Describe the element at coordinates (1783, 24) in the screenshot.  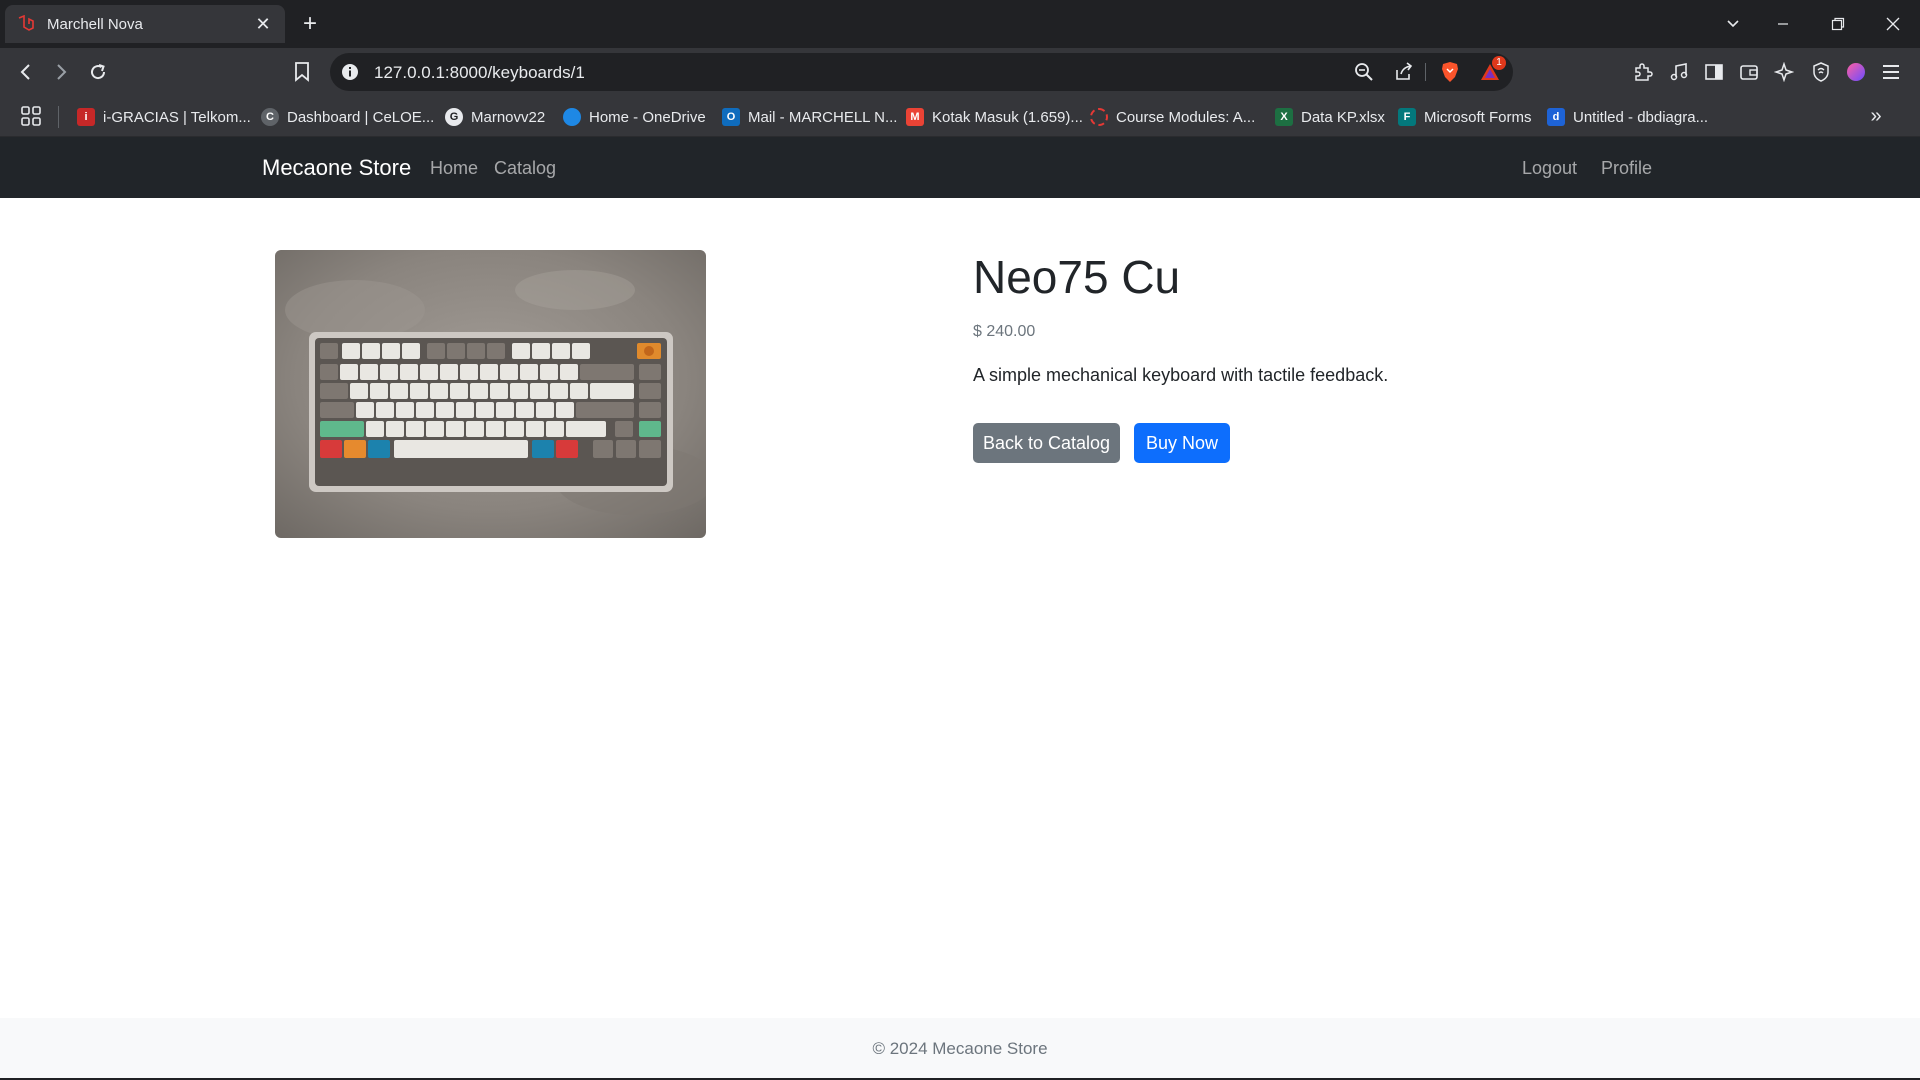
I see `minimize-icon` at that location.